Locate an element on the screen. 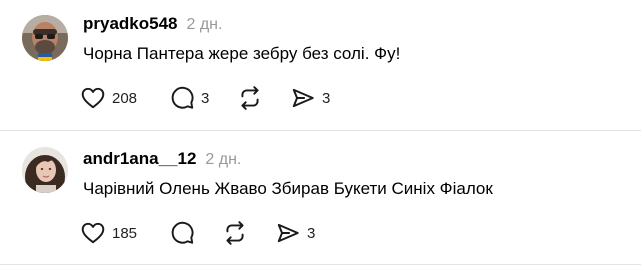  reply-button: 3 is located at coordinates (189, 98).